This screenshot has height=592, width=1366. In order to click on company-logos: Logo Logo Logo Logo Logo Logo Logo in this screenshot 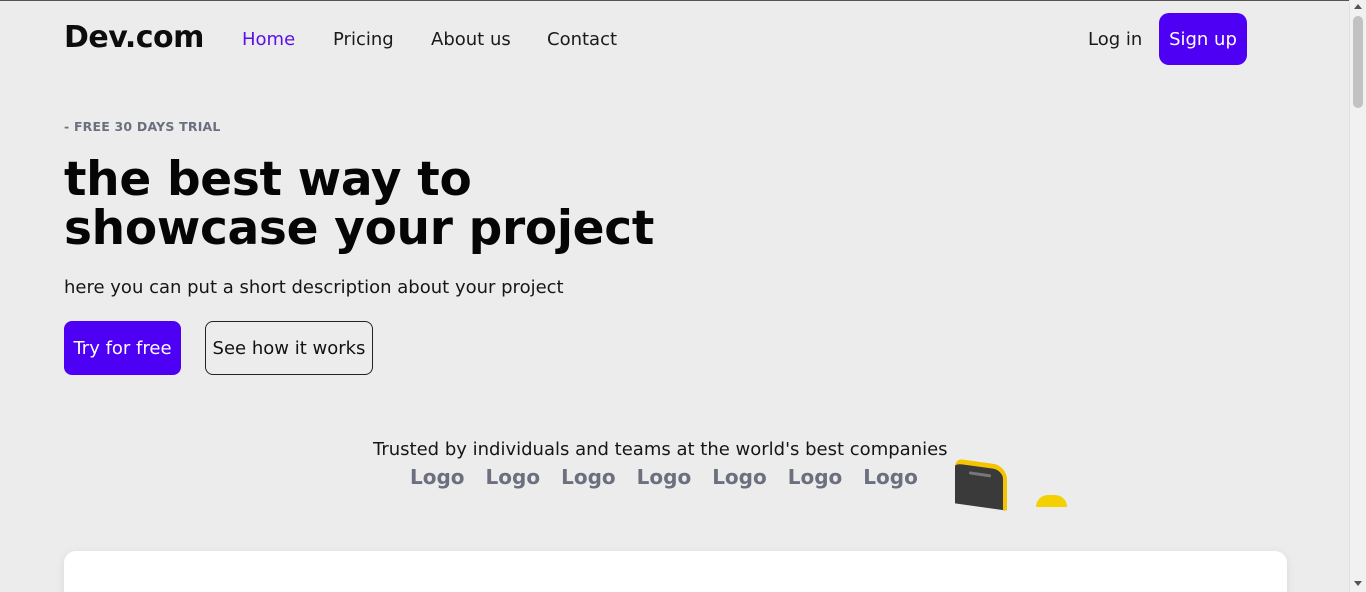, I will do `click(664, 477)`.